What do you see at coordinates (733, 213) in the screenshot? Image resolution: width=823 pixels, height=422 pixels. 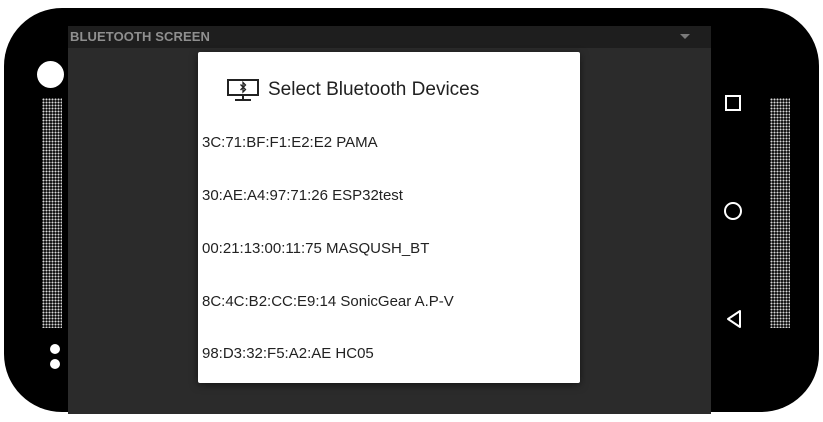 I see `home-icon` at bounding box center [733, 213].